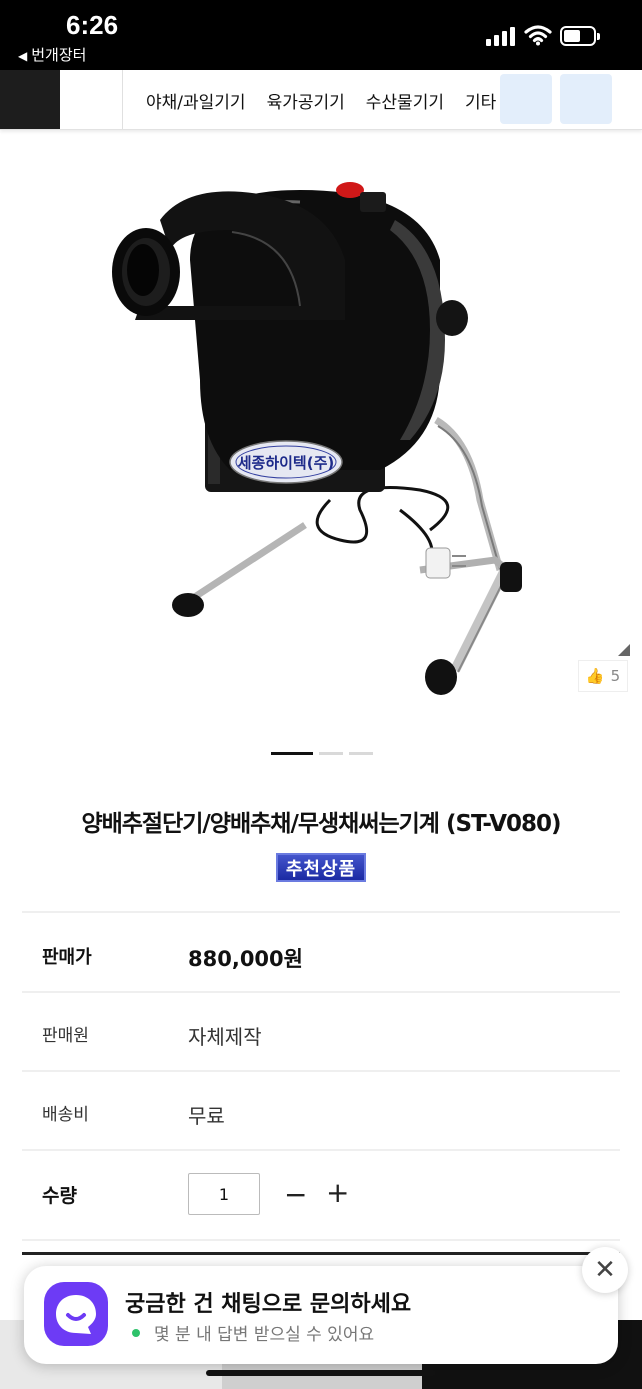  Describe the element at coordinates (321, 1253) in the screenshot. I see `section-divider` at that location.